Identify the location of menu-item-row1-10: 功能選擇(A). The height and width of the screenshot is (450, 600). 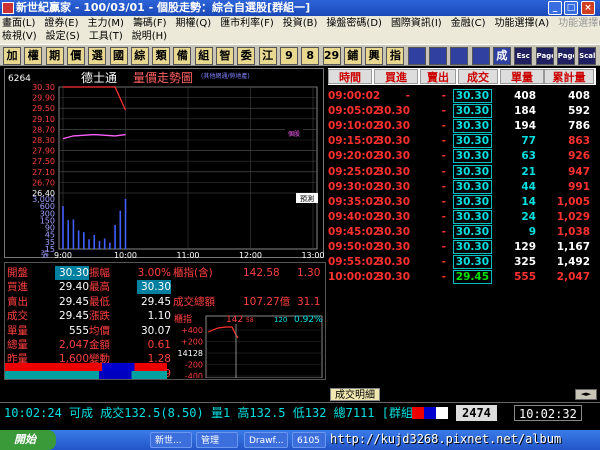
(522, 23).